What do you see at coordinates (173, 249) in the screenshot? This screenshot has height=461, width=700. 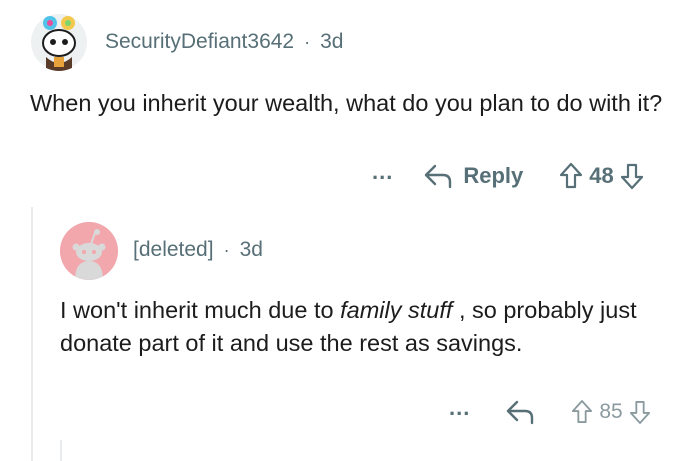 I see `username-deleted: [deleted]` at bounding box center [173, 249].